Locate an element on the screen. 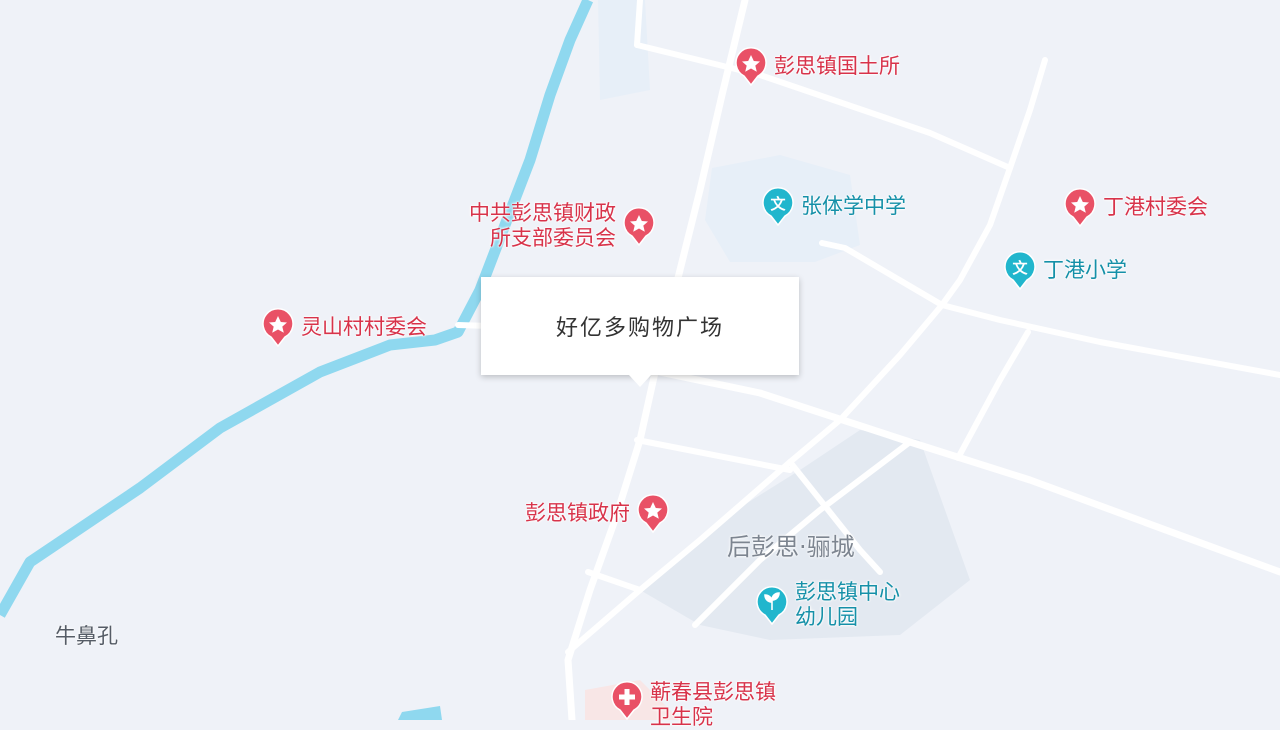 The image size is (1280, 730). info-popup: 好亿多购物广场 is located at coordinates (640, 332).